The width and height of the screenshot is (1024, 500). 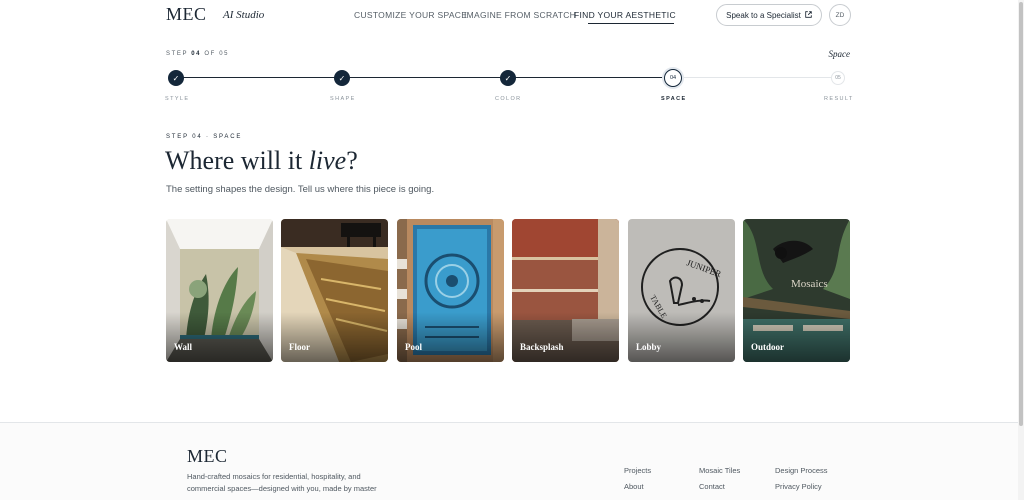 I want to click on step-space-current: 04, so click(x=673, y=78).